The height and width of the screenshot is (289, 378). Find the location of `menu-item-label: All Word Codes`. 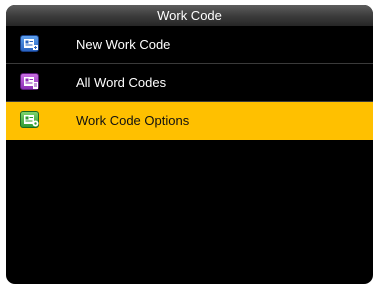

menu-item-label: All Word Codes is located at coordinates (121, 82).